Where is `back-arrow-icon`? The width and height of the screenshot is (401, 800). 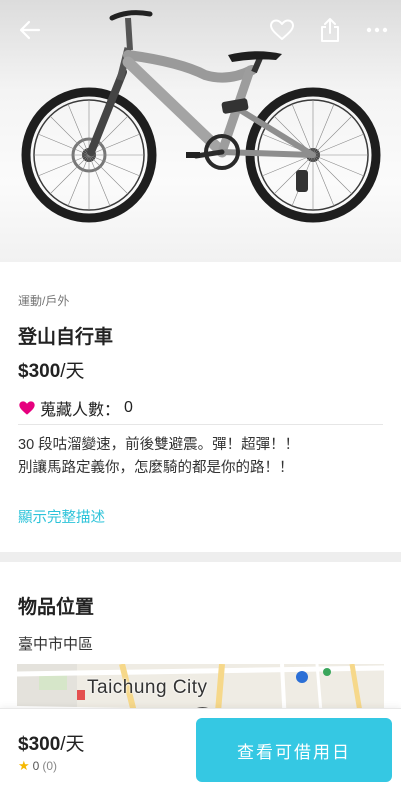 back-arrow-icon is located at coordinates (30, 30).